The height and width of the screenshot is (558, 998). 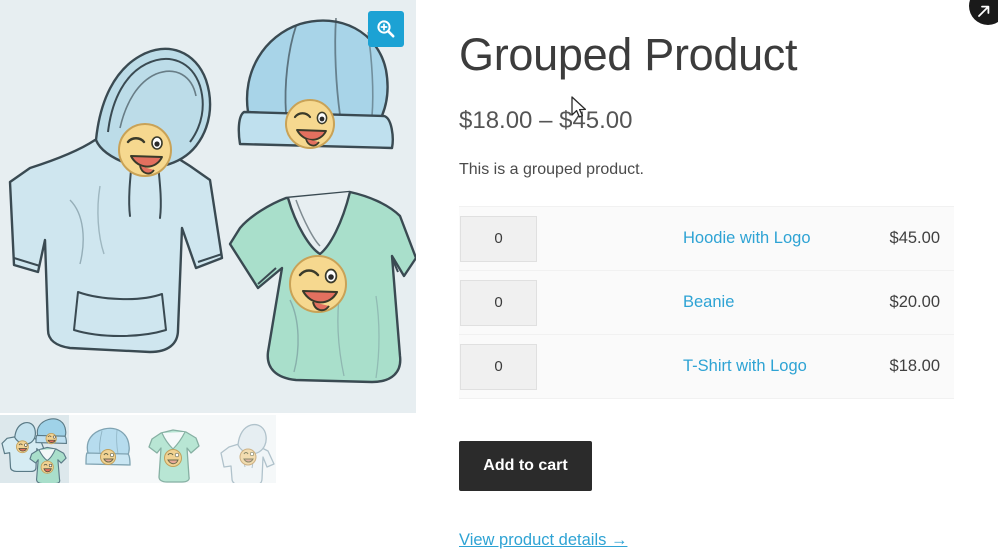 I want to click on product-price-cell: $18.00, so click(x=913, y=366).